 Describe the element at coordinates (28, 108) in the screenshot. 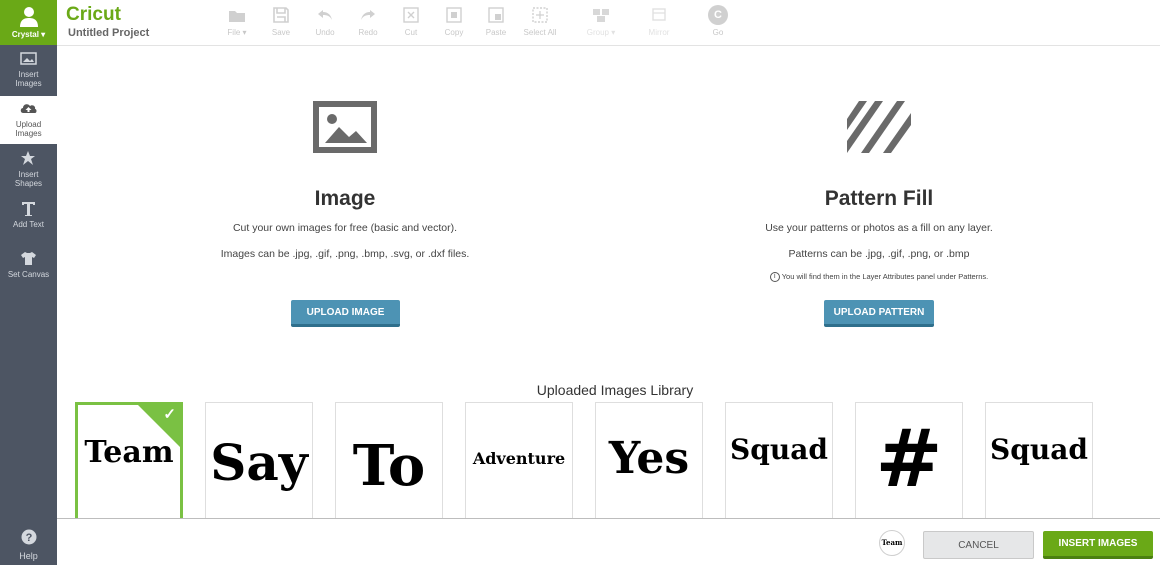

I see `cloud-upload-icon` at that location.